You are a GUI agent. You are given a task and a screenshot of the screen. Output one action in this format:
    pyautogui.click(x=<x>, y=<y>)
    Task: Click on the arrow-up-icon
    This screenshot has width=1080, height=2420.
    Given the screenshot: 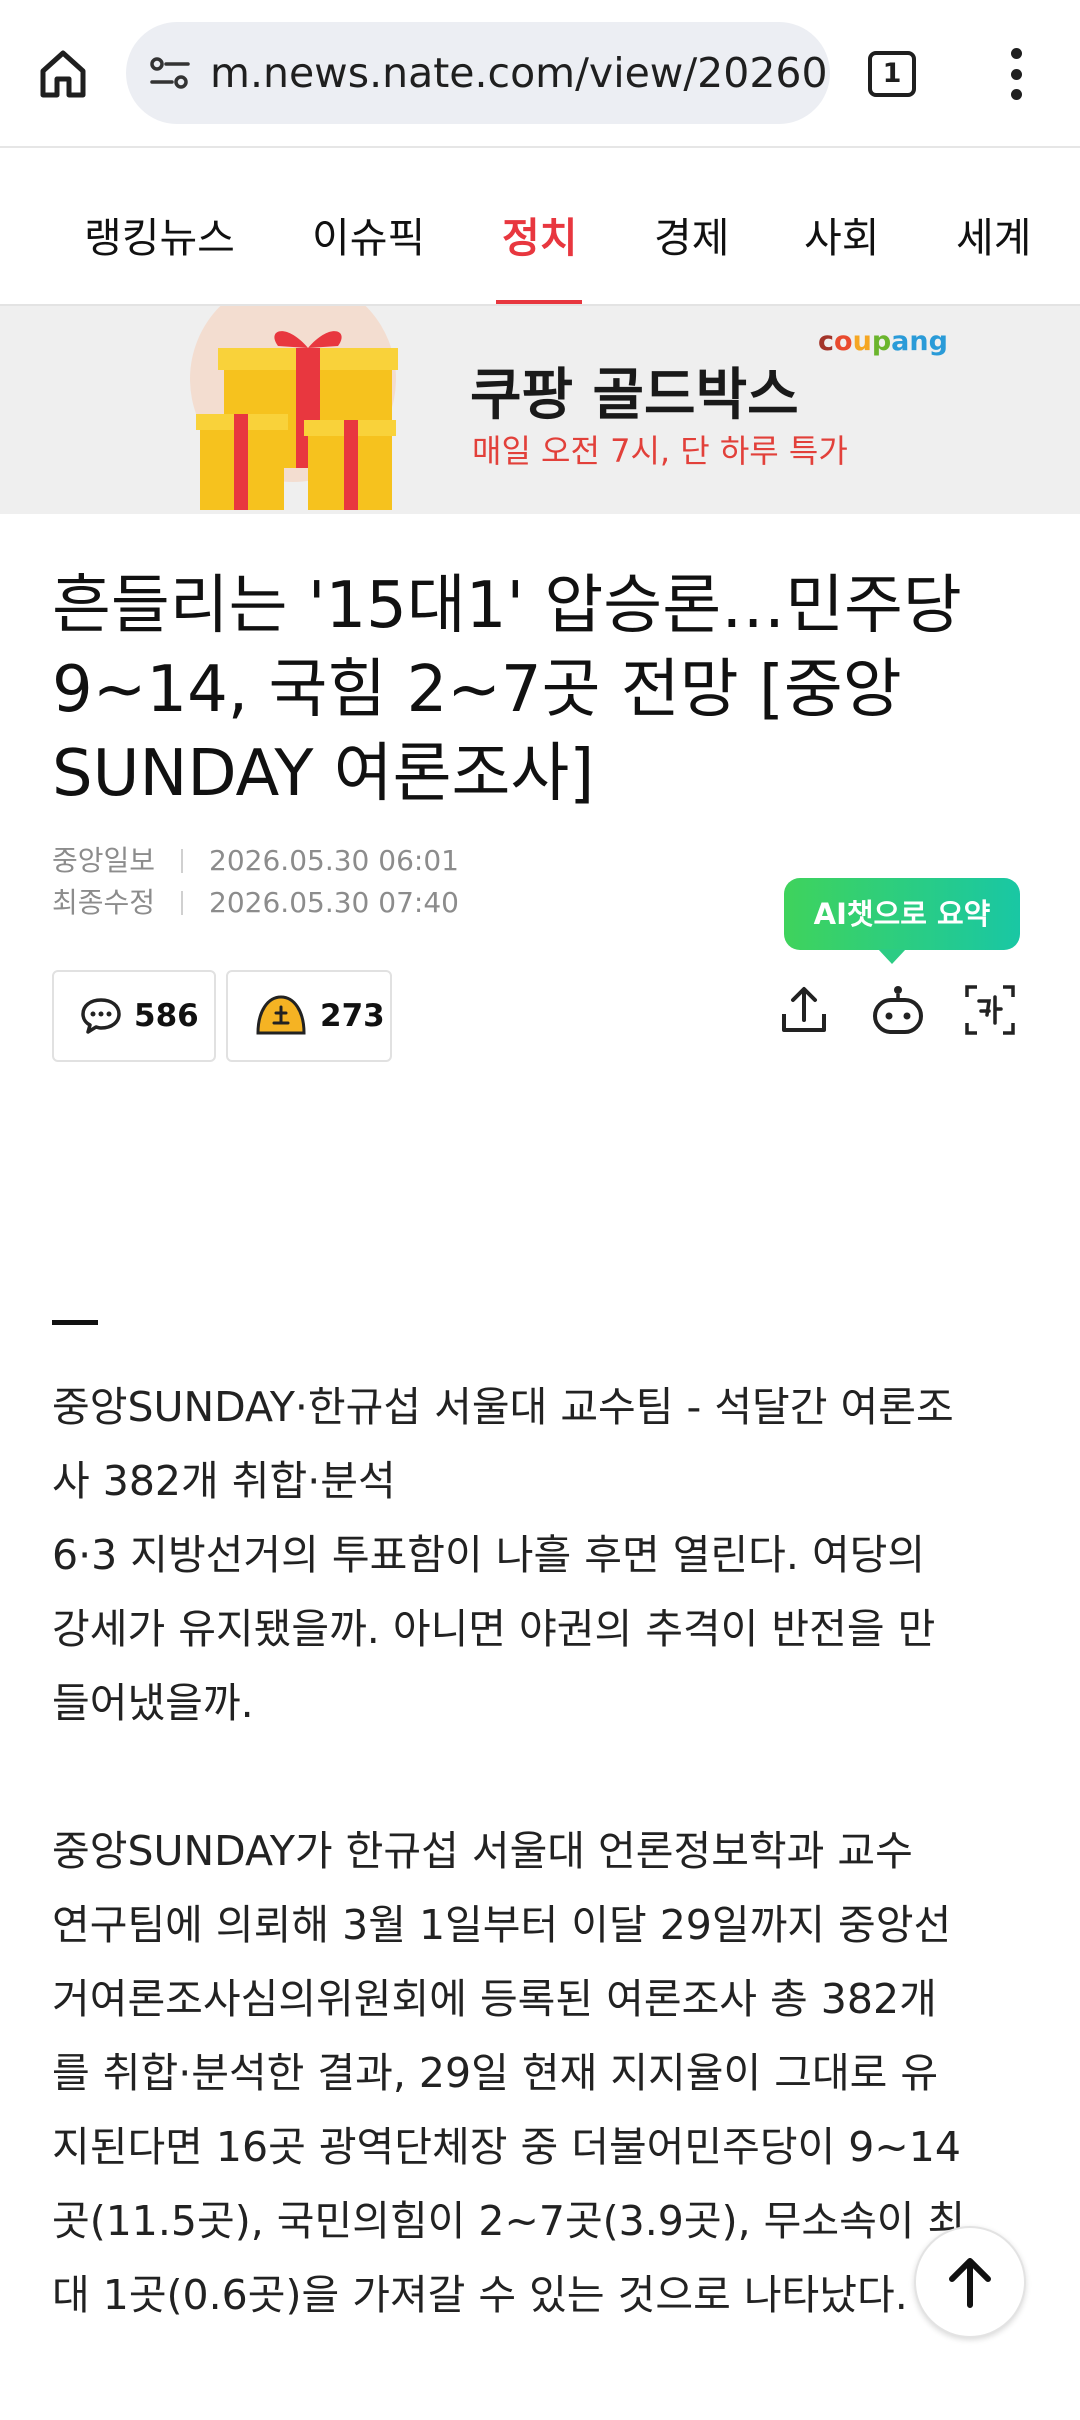 What is the action you would take?
    pyautogui.click(x=970, y=2283)
    